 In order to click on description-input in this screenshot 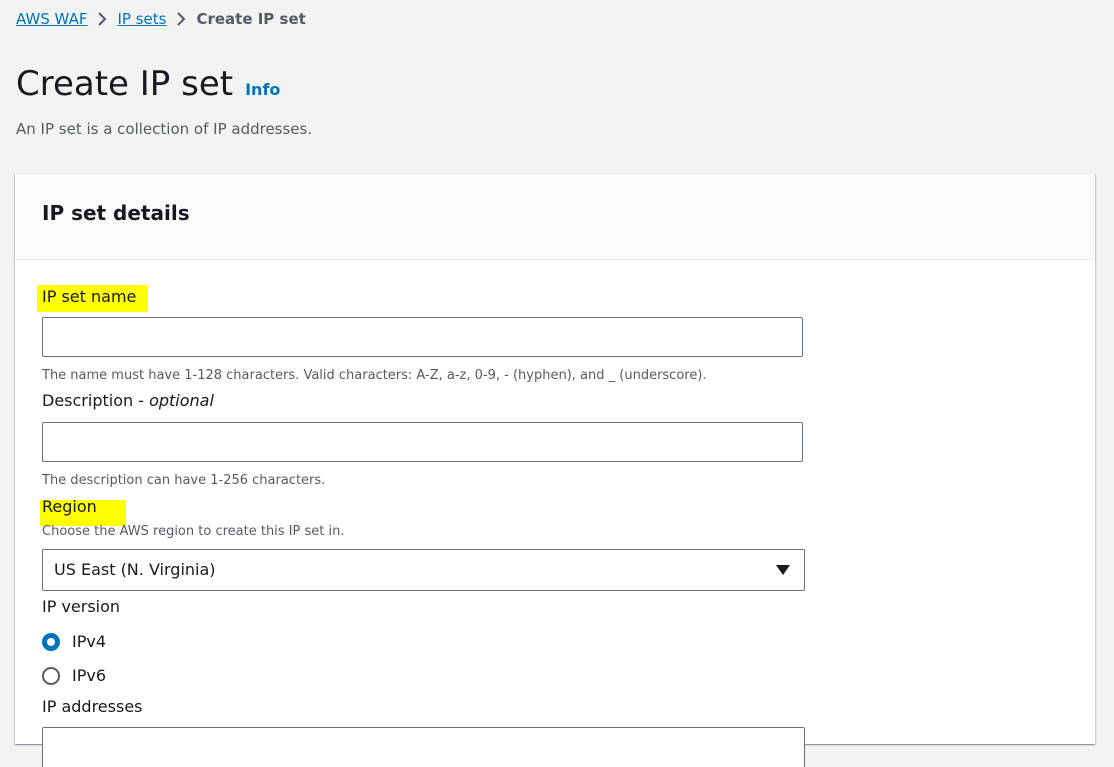, I will do `click(422, 442)`.